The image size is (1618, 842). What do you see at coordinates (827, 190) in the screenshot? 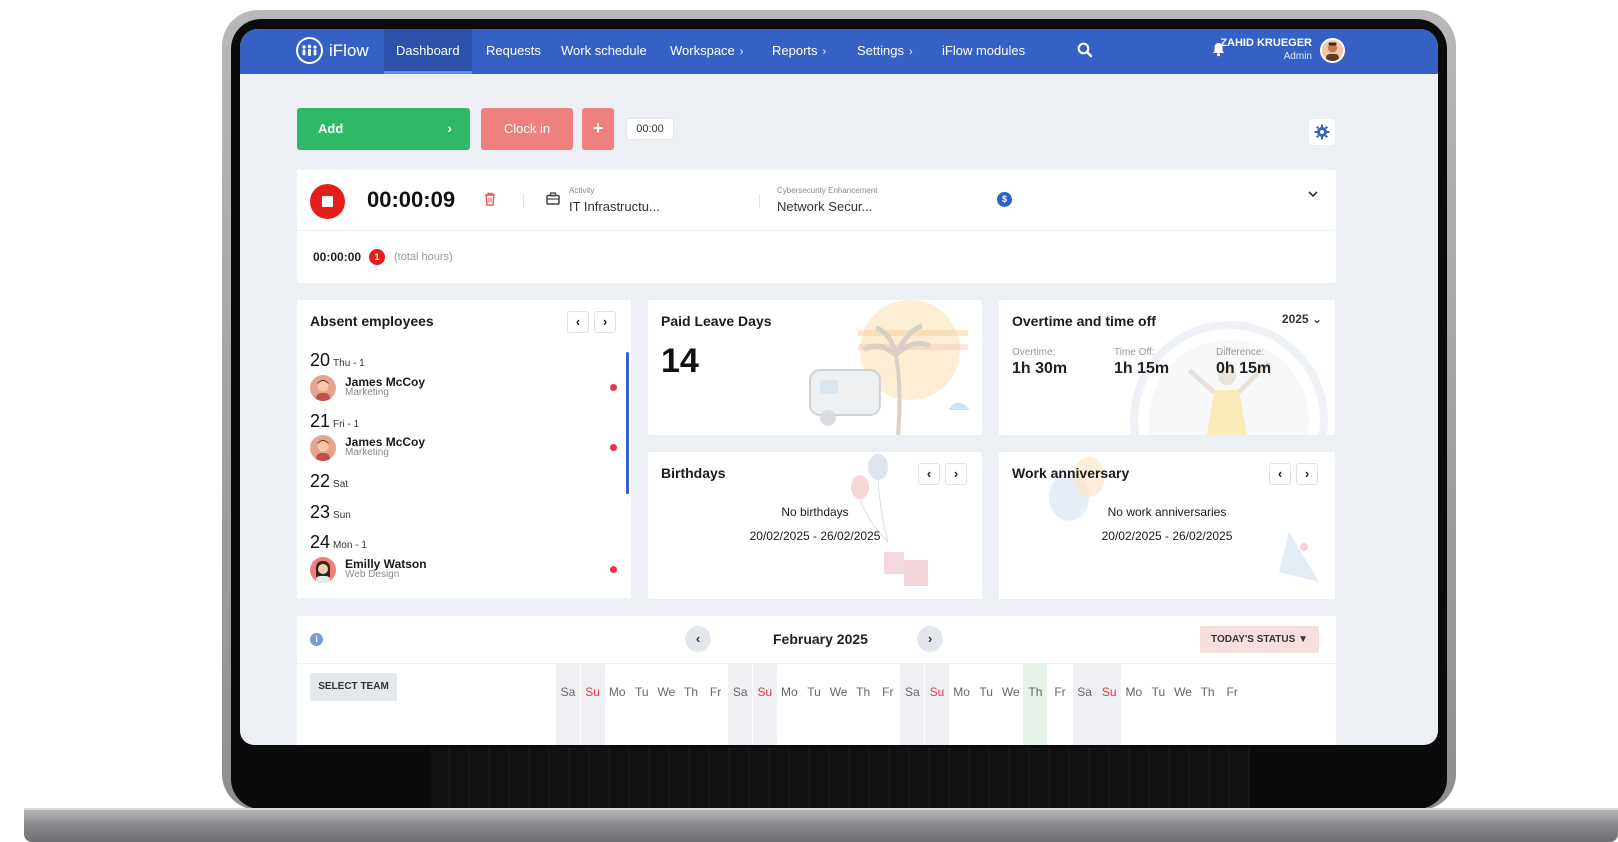
I see `project-label: Cybersecurity Enhancement` at bounding box center [827, 190].